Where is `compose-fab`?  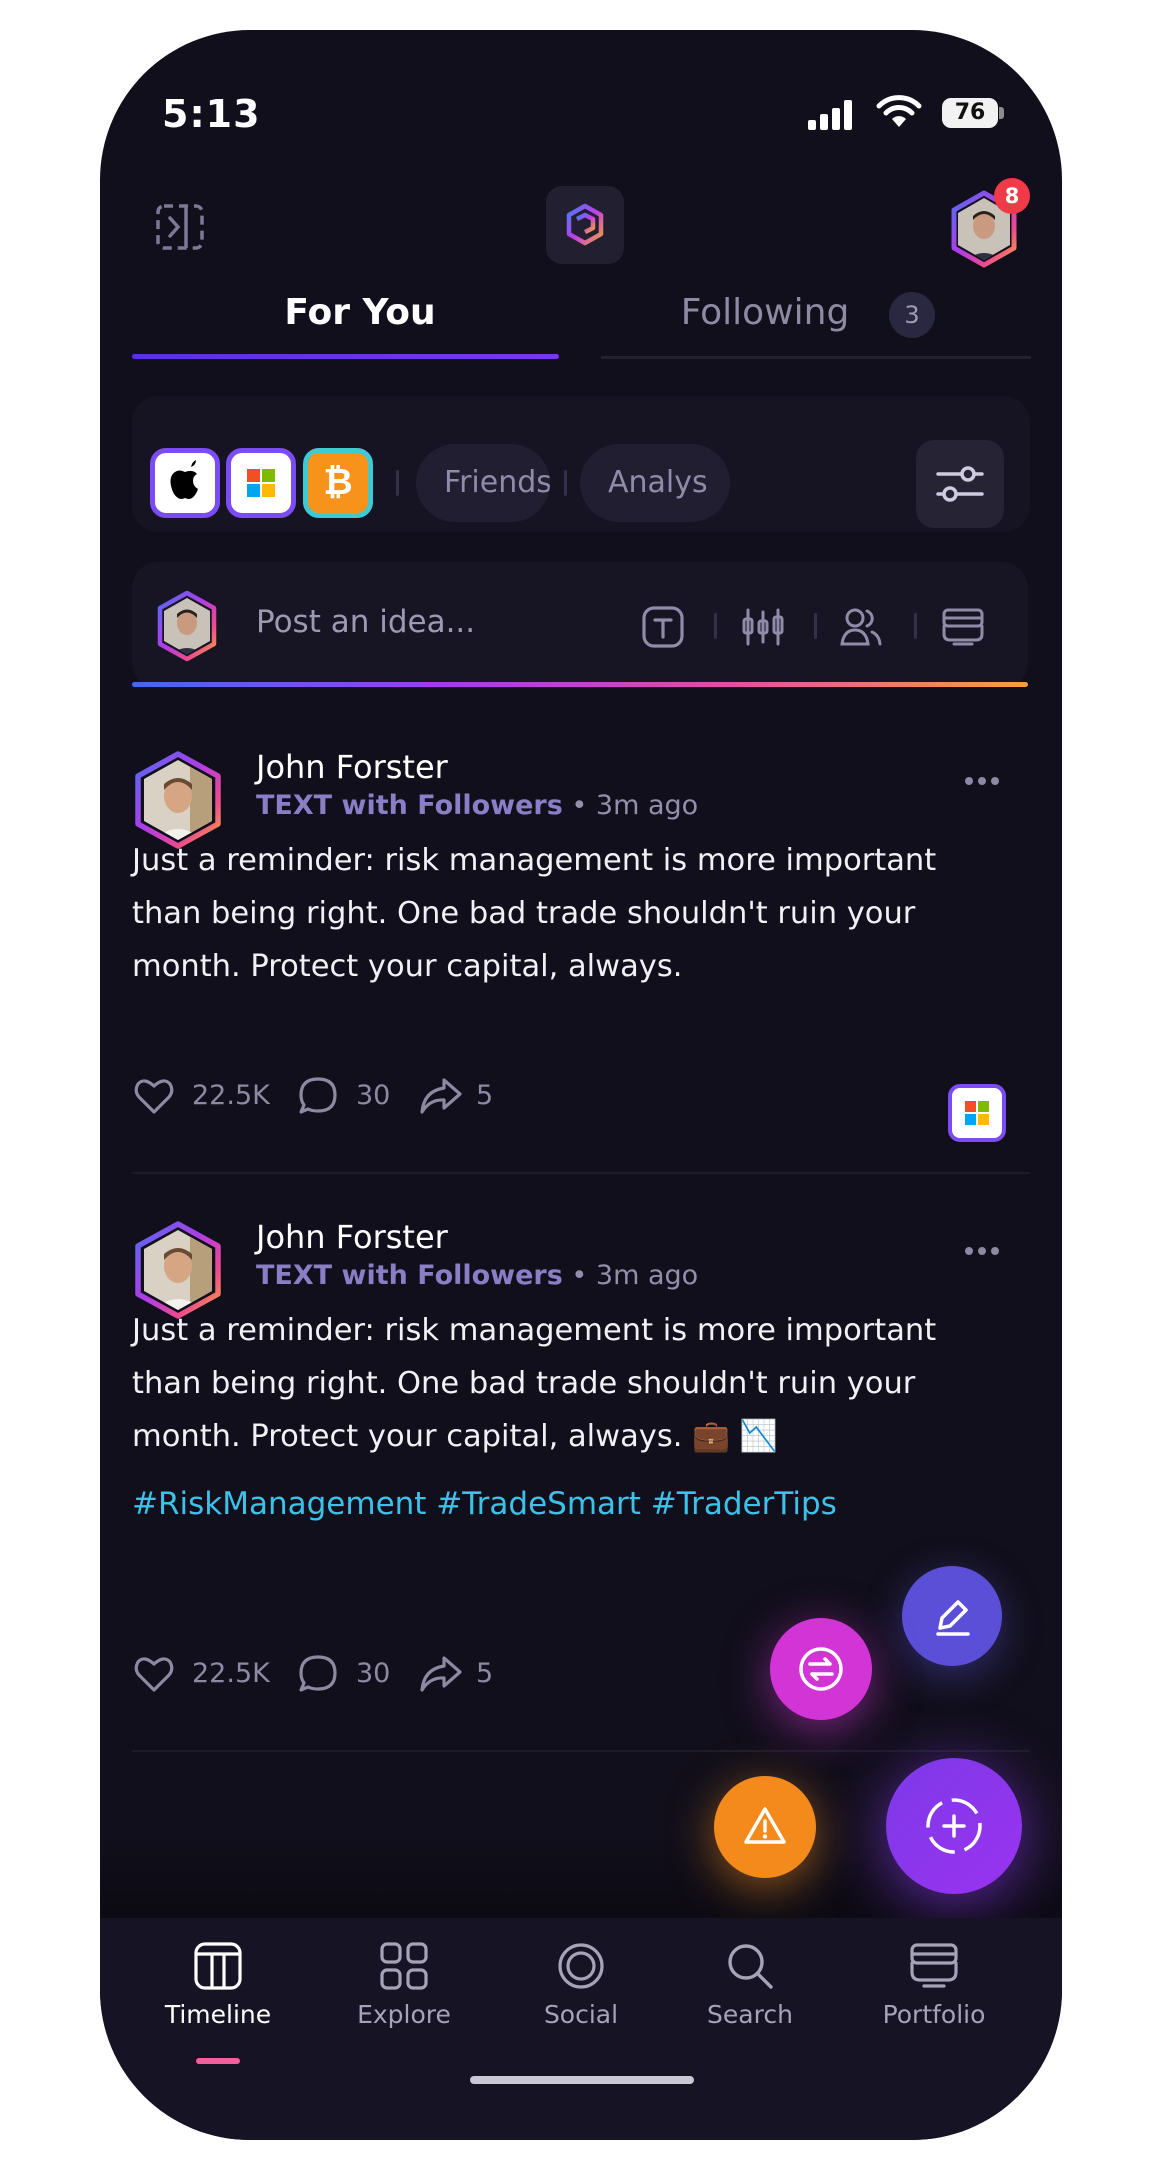
compose-fab is located at coordinates (952, 1616).